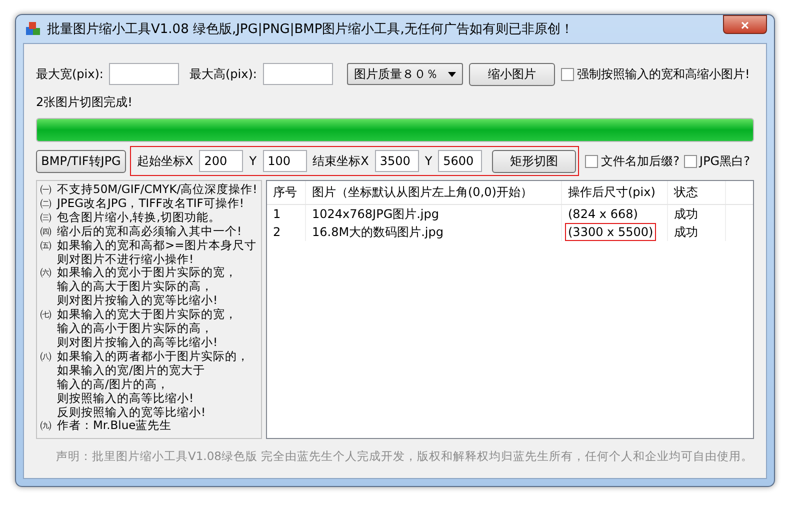 The image size is (793, 512). I want to click on note-marker: ㈢, so click(46, 217).